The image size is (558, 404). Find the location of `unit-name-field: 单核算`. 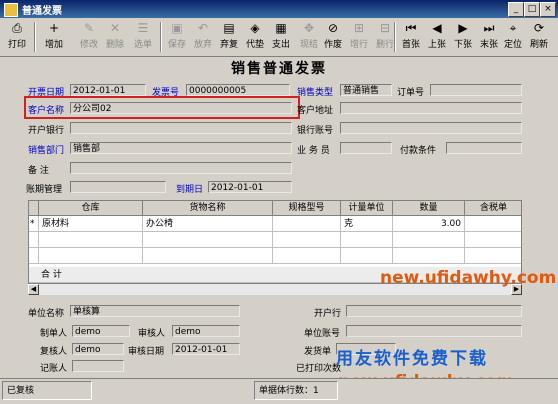

unit-name-field: 单核算 is located at coordinates (155, 311).